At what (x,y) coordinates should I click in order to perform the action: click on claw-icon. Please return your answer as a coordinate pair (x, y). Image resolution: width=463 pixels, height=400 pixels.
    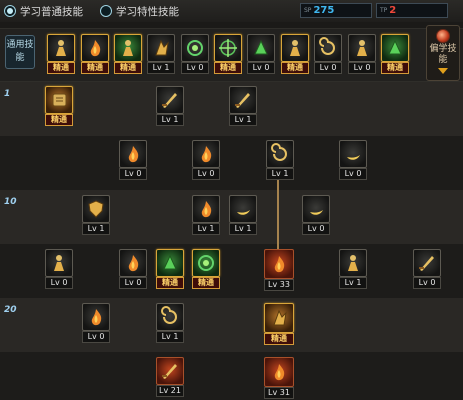
    Looking at the image, I should click on (133, 263).